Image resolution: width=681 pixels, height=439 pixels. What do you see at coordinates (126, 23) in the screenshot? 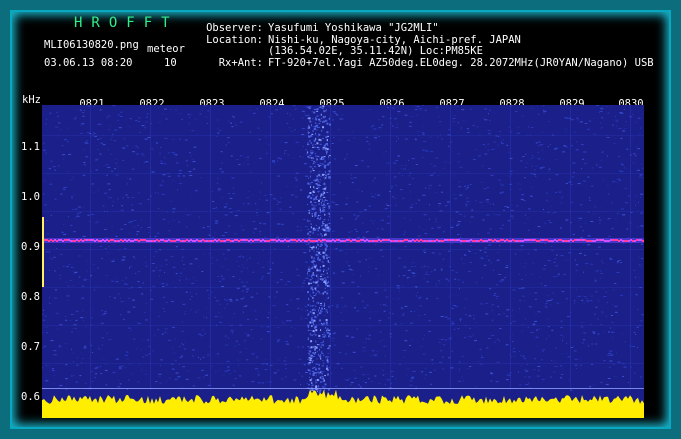
I see `app-title: HROFFT` at bounding box center [126, 23].